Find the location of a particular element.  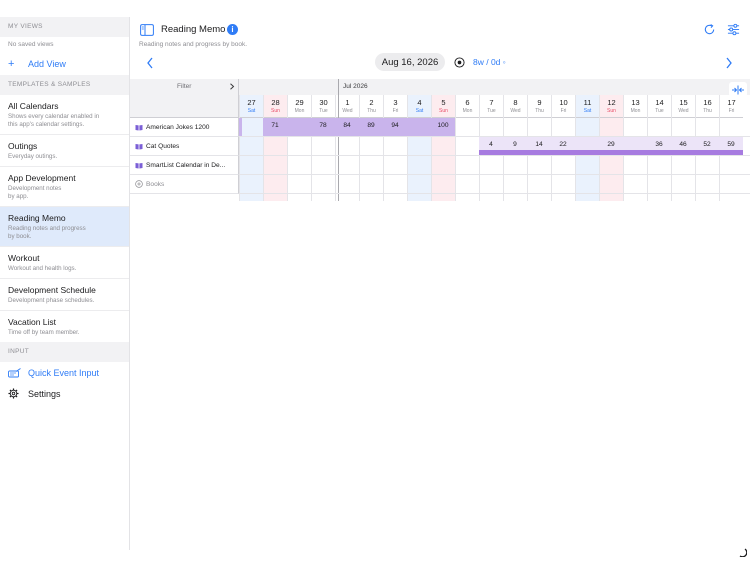

progress-value: 71 is located at coordinates (275, 125).